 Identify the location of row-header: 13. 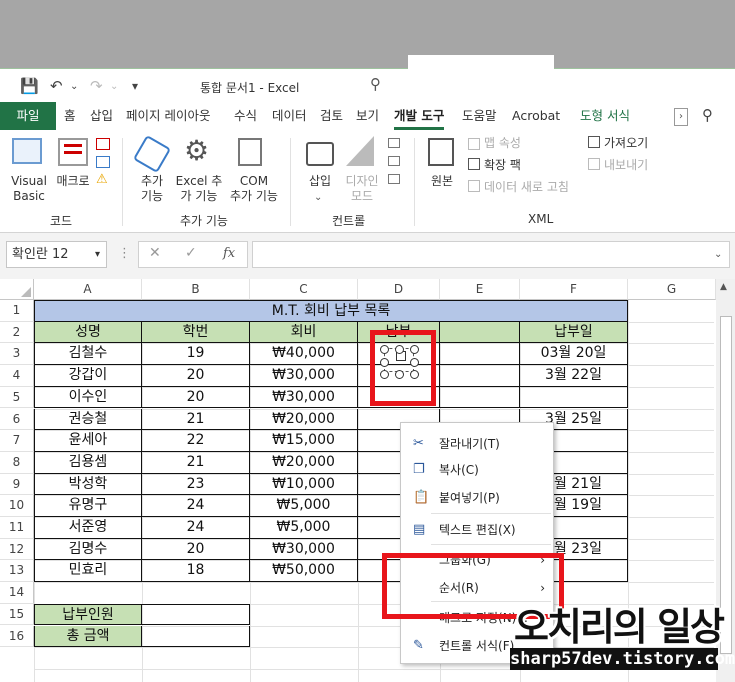
(17, 571).